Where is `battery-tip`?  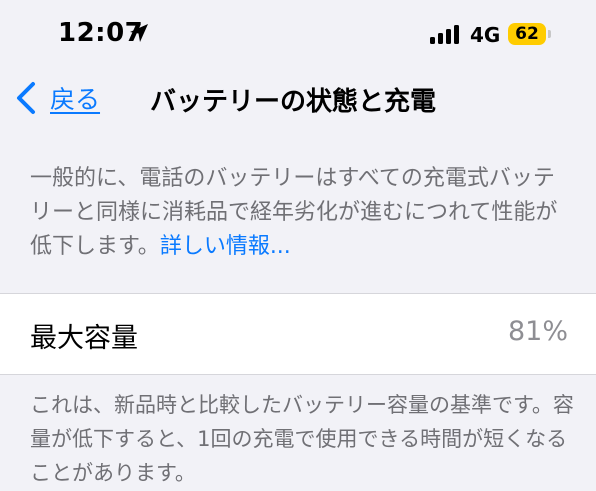
battery-tip is located at coordinates (549, 34).